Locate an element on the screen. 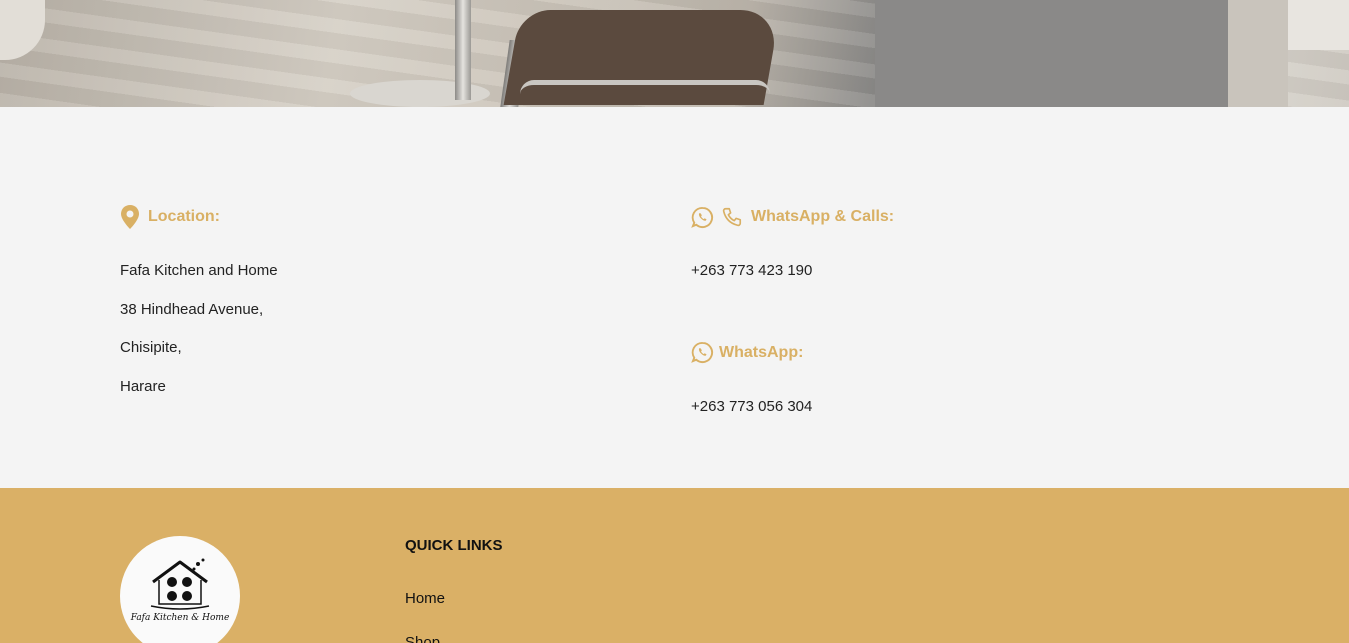  whatsapp-label: WhatsApp: is located at coordinates (761, 352).